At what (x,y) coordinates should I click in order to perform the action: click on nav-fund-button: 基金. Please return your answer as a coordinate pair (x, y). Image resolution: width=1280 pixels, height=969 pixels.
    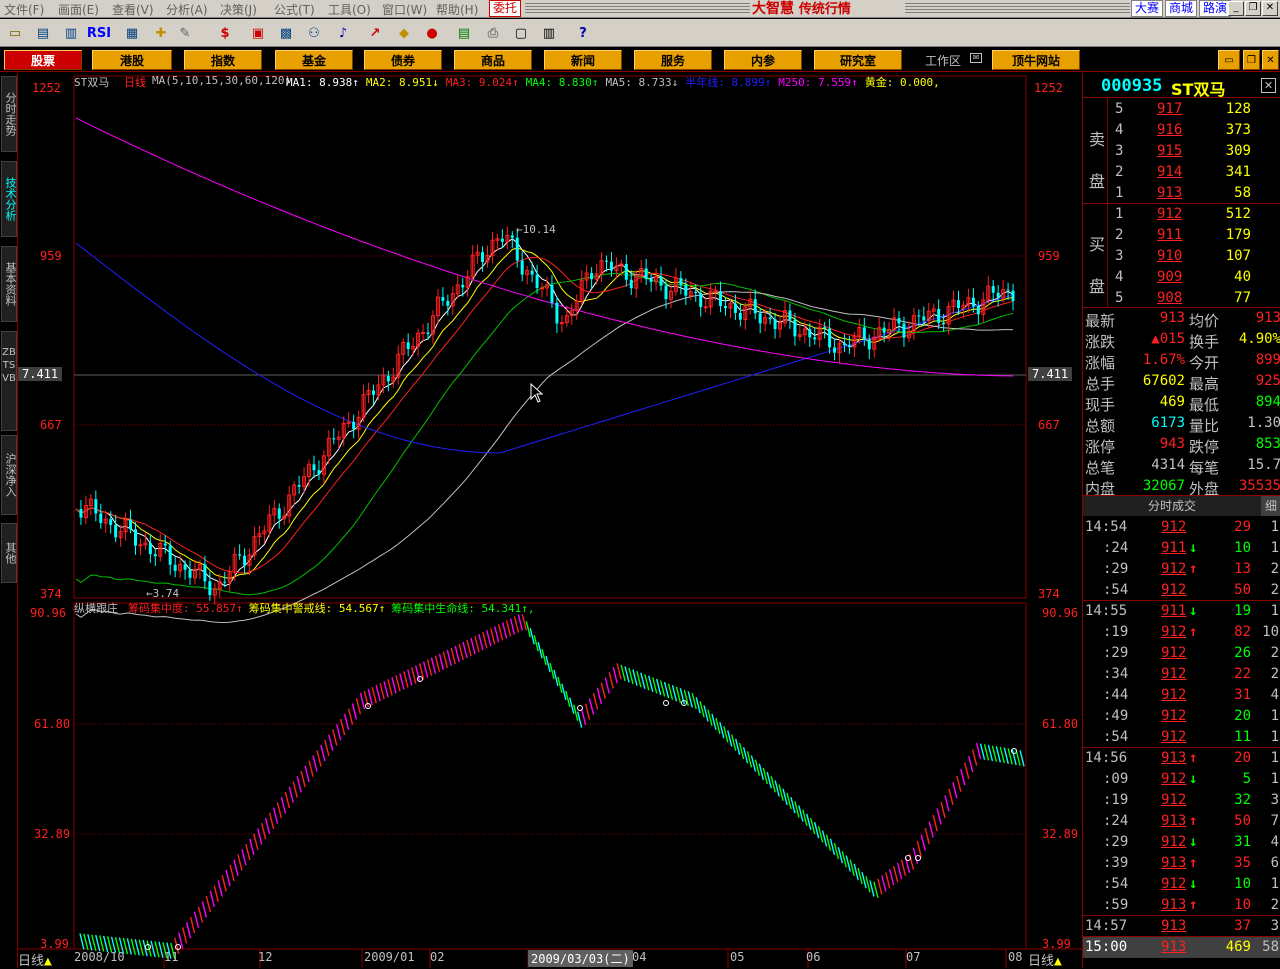
    Looking at the image, I should click on (314, 60).